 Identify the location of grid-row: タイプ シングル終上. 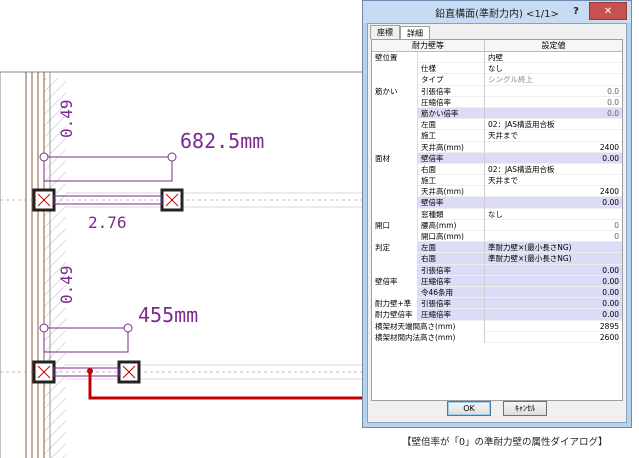
(497, 80).